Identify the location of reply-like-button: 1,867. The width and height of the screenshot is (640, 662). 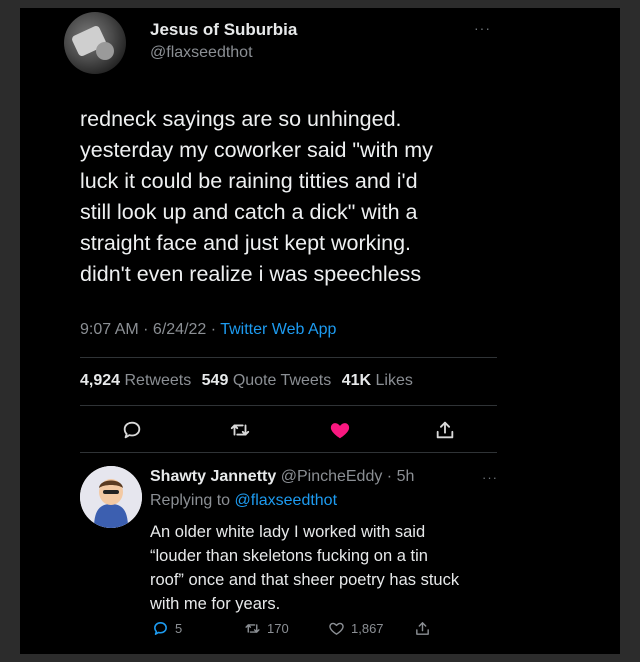
(356, 628).